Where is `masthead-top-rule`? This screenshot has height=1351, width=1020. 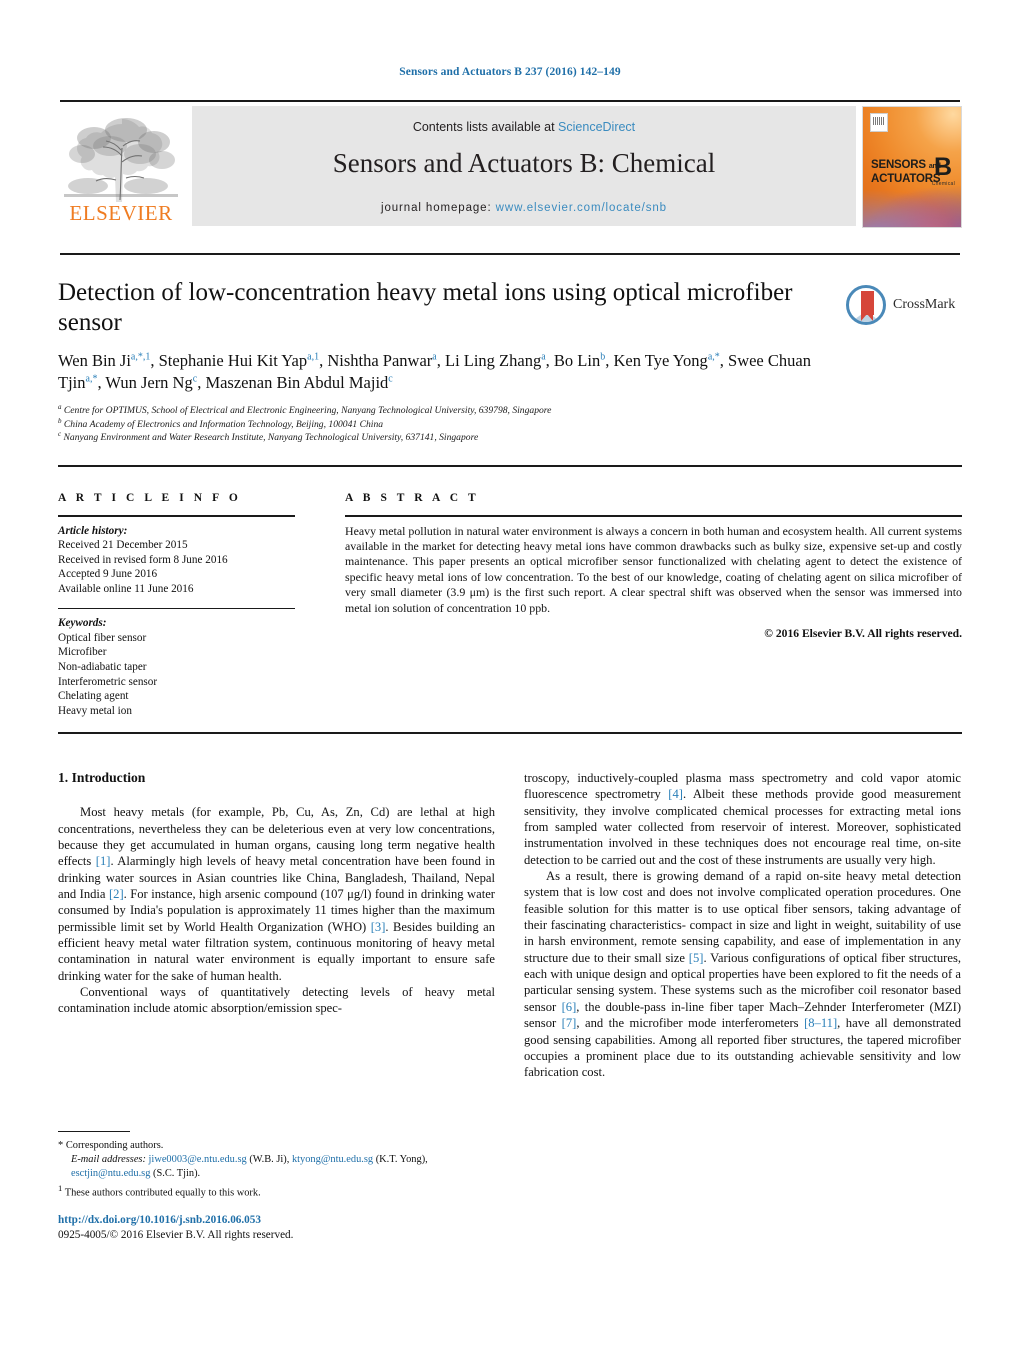 masthead-top-rule is located at coordinates (510, 101).